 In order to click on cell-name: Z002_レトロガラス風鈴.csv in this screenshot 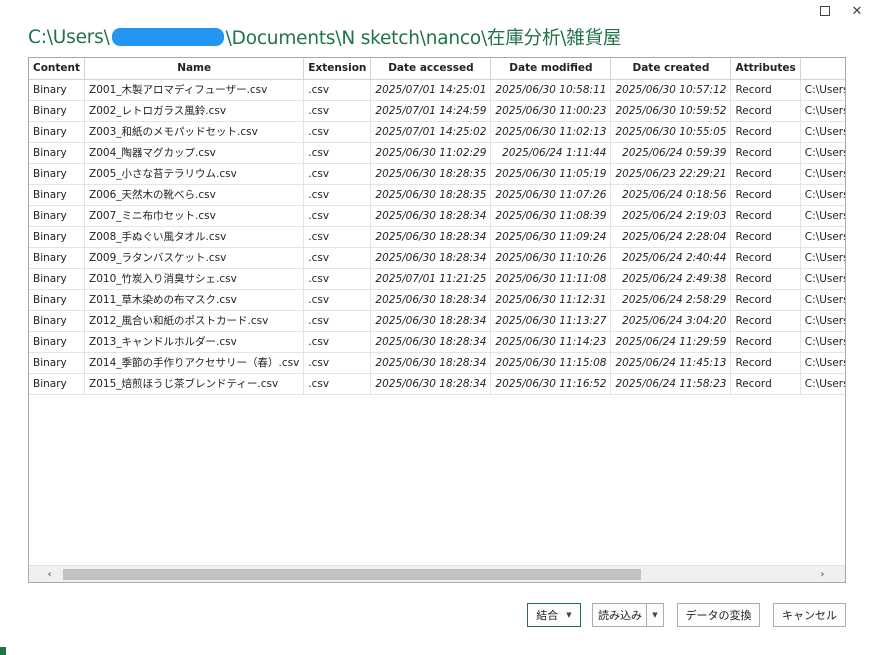, I will do `click(194, 111)`.